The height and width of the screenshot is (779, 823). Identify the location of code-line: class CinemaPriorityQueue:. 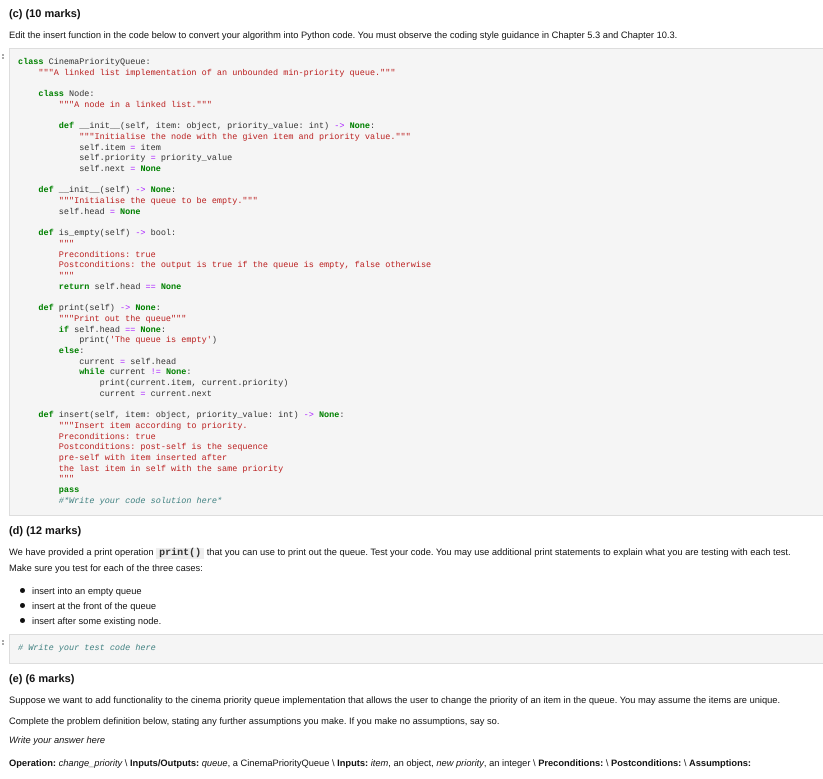
(84, 62).